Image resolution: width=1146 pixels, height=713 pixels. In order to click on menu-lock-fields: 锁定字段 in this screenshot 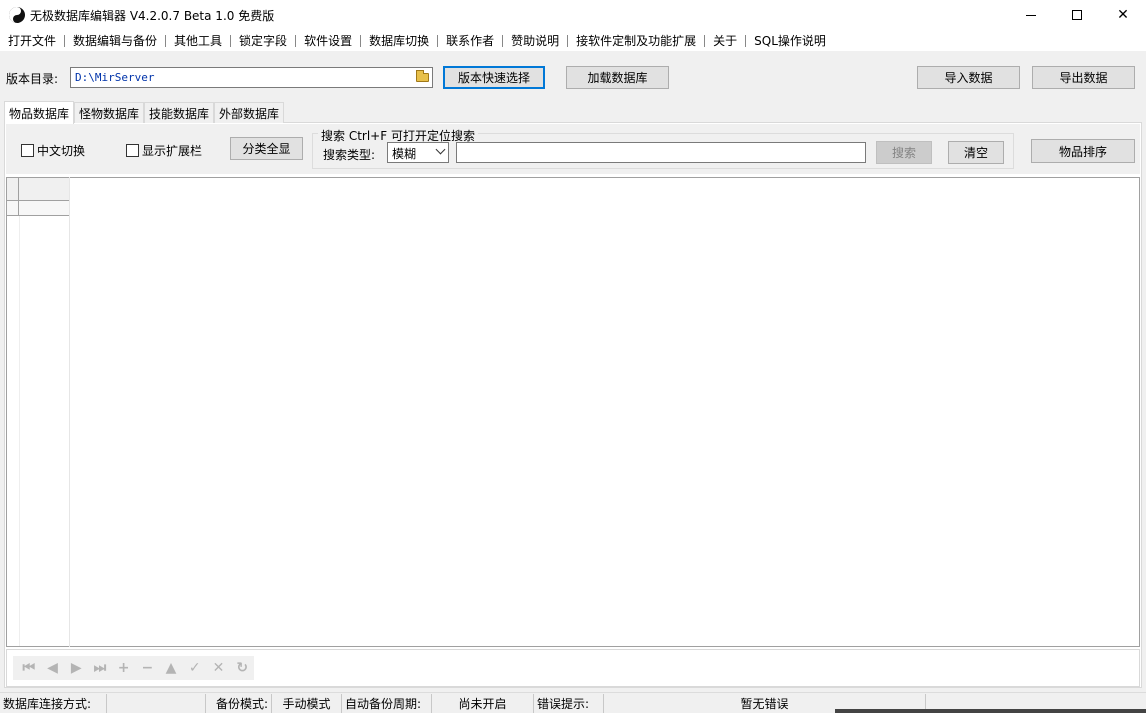, I will do `click(263, 40)`.